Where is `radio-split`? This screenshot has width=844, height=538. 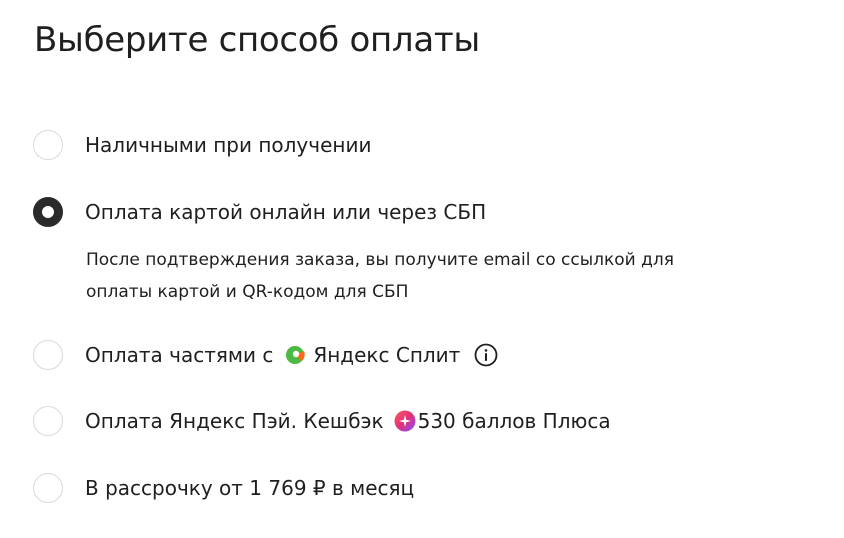
radio-split is located at coordinates (48, 355).